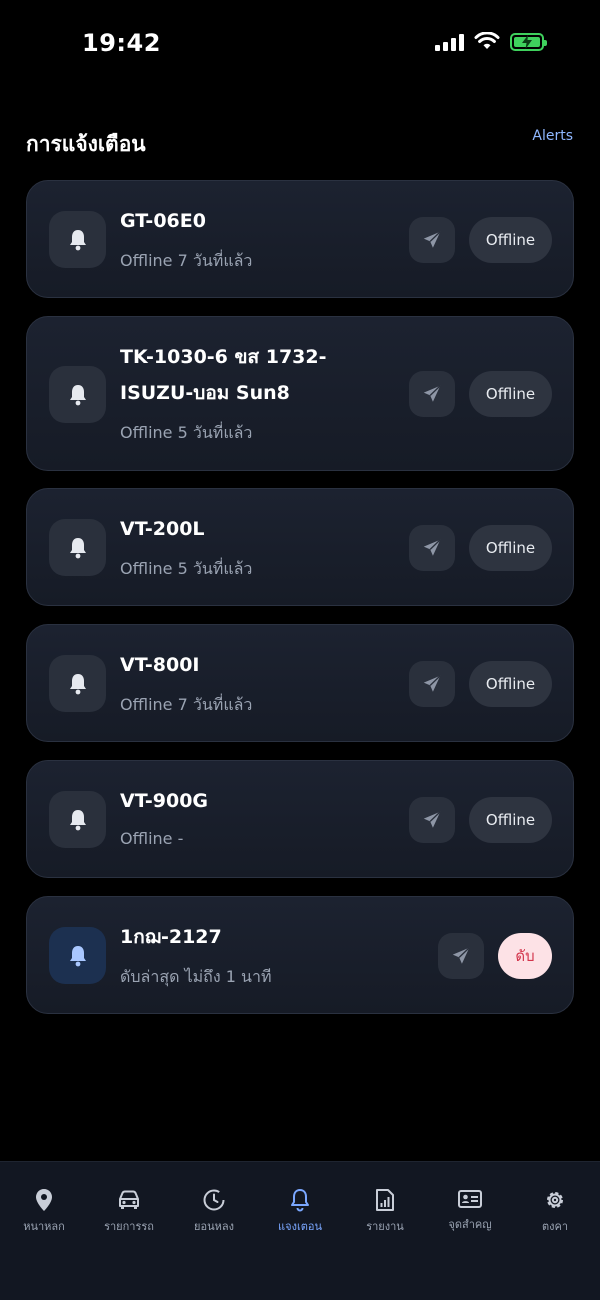  I want to click on wifi-icon, so click(487, 40).